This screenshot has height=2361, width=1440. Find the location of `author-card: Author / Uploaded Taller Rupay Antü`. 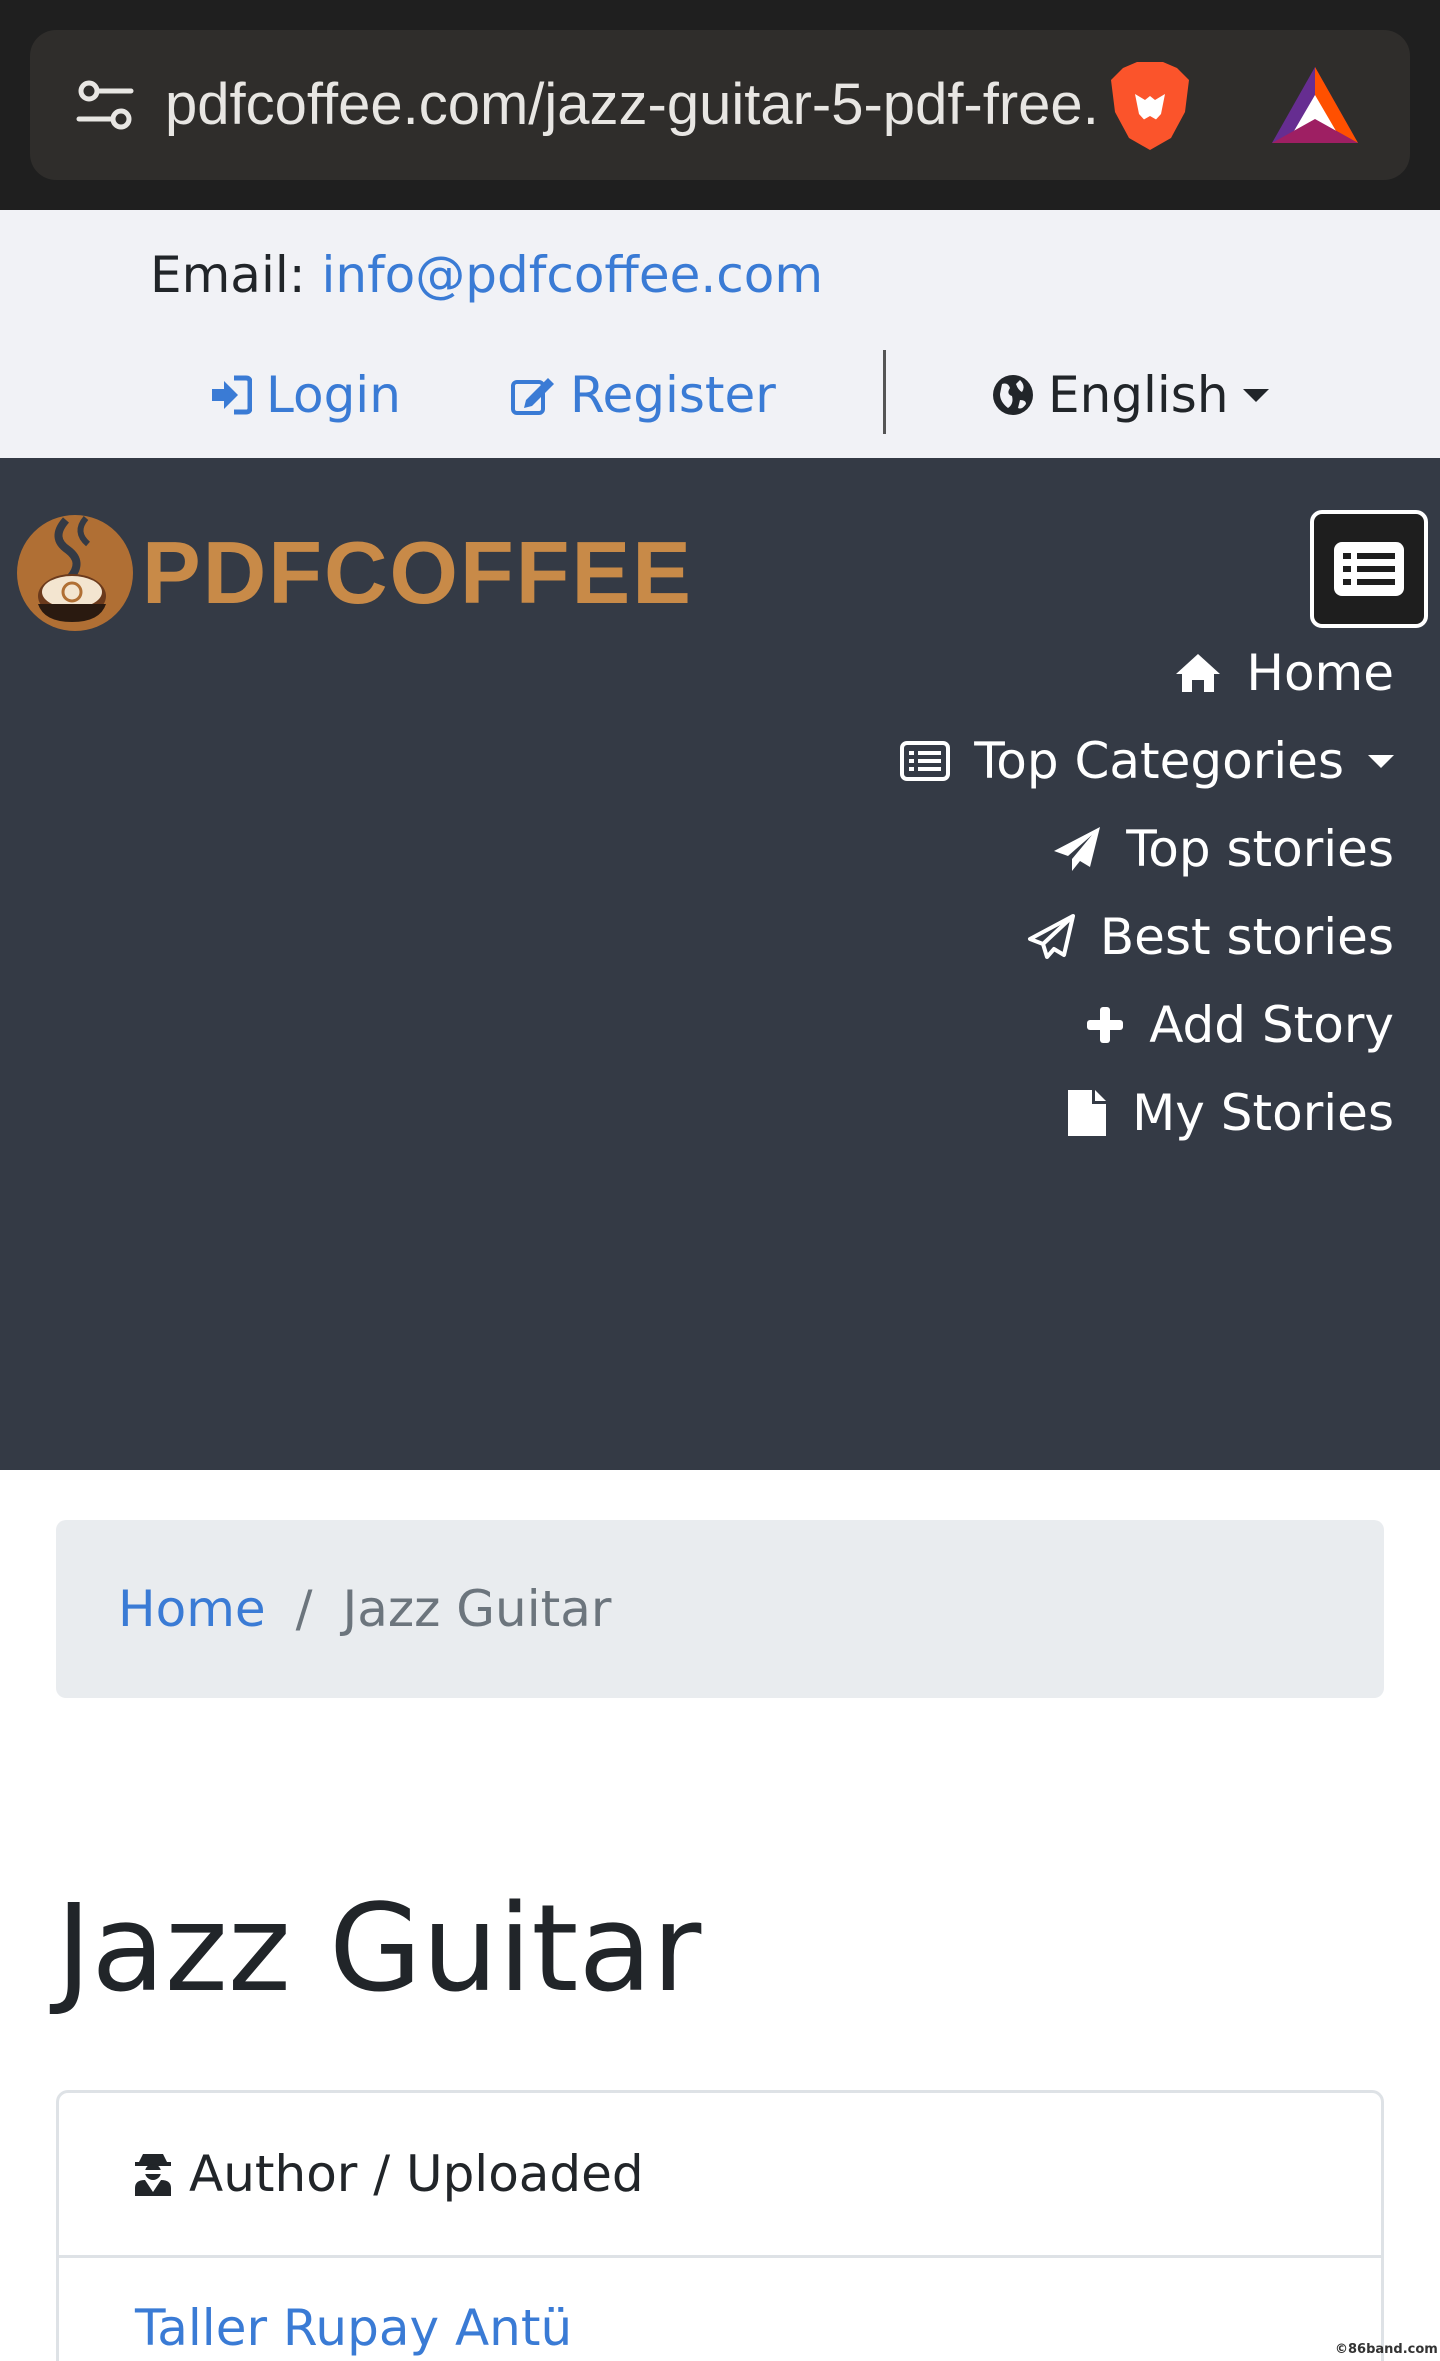

author-card: Author / Uploaded Taller Rupay Antü is located at coordinates (720, 2225).